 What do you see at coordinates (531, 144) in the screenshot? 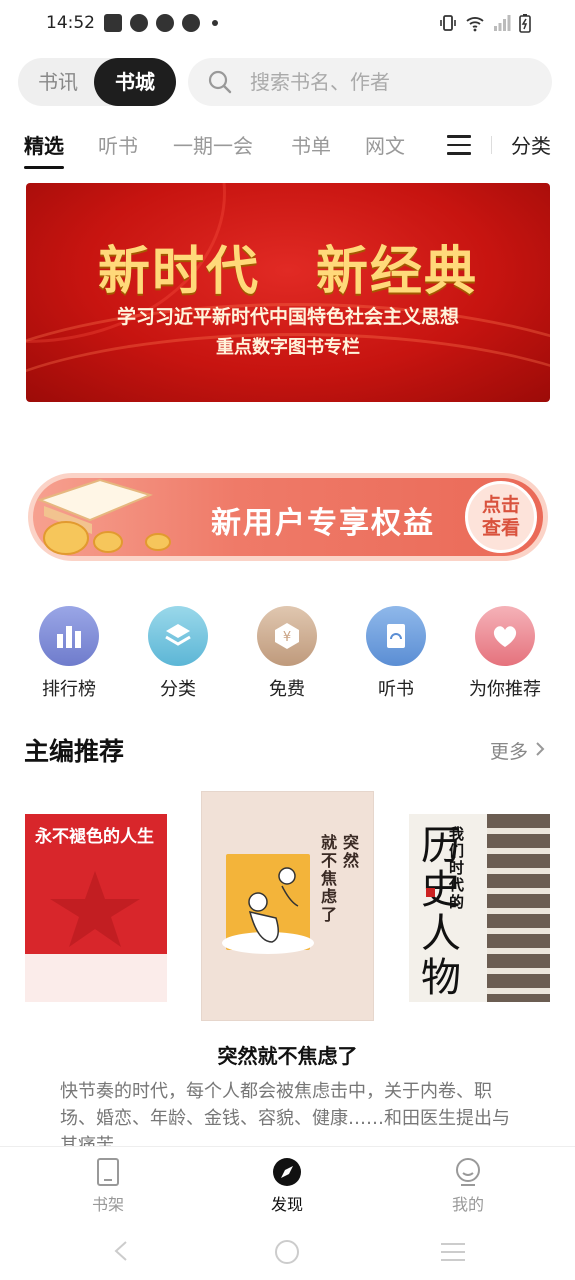
I see `tab-categories: 分类` at bounding box center [531, 144].